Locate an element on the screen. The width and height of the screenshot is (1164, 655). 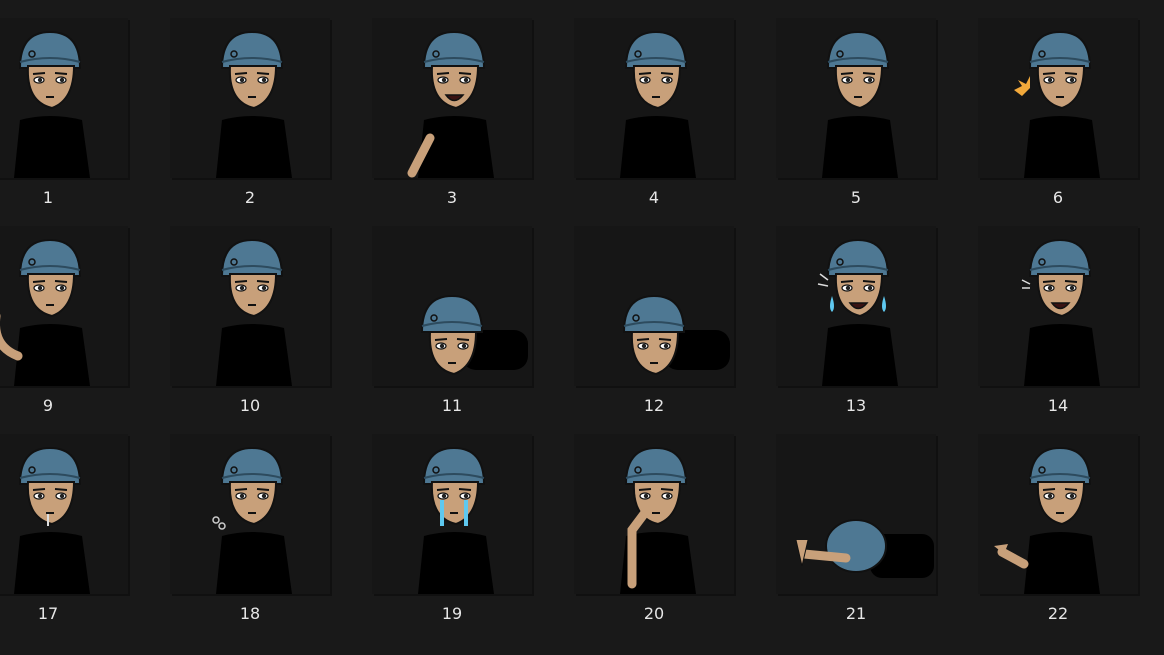
sticker-tile: 20 is located at coordinates (654, 534).